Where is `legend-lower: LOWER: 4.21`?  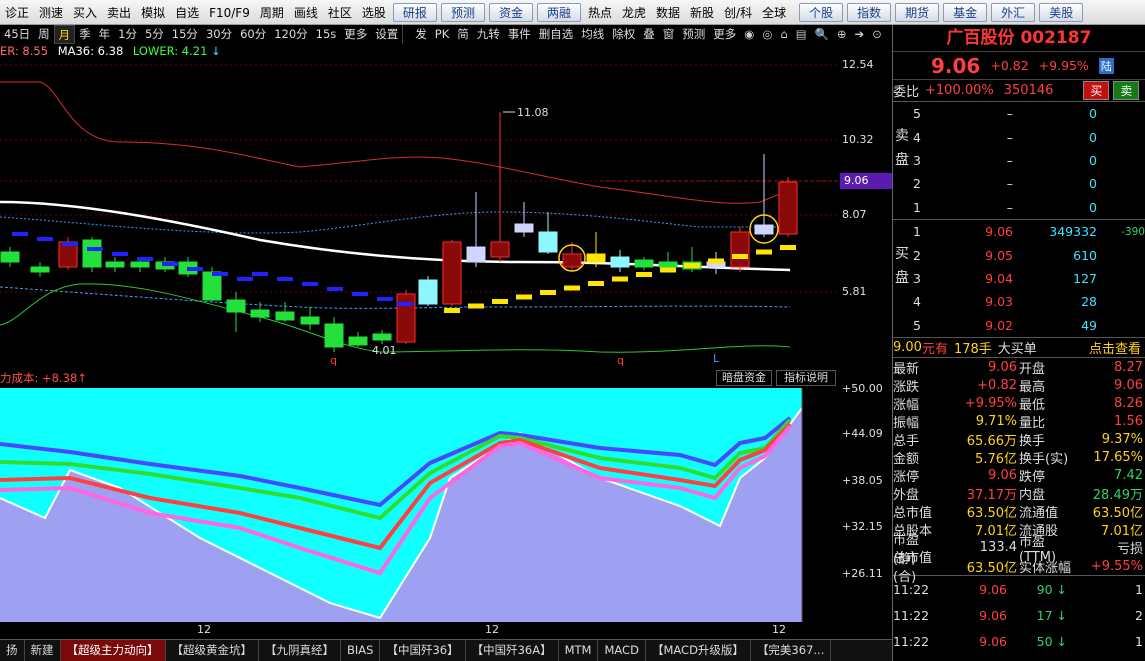 legend-lower: LOWER: 4.21 is located at coordinates (170, 51).